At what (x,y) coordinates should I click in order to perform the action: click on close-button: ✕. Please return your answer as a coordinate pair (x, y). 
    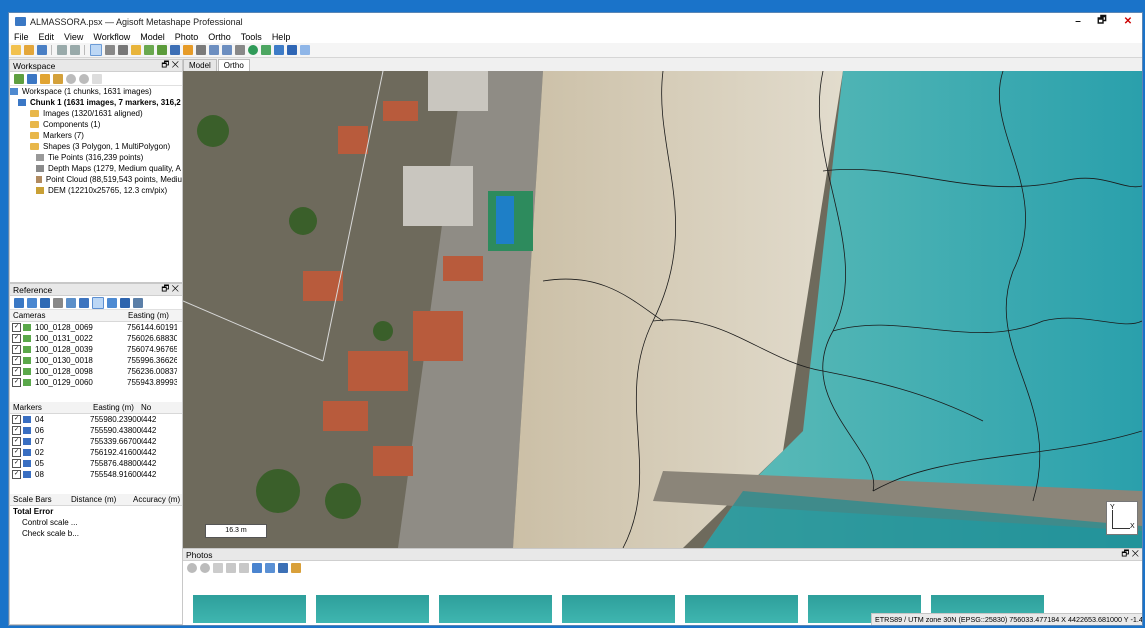
    Looking at the image, I should click on (1128, 21).